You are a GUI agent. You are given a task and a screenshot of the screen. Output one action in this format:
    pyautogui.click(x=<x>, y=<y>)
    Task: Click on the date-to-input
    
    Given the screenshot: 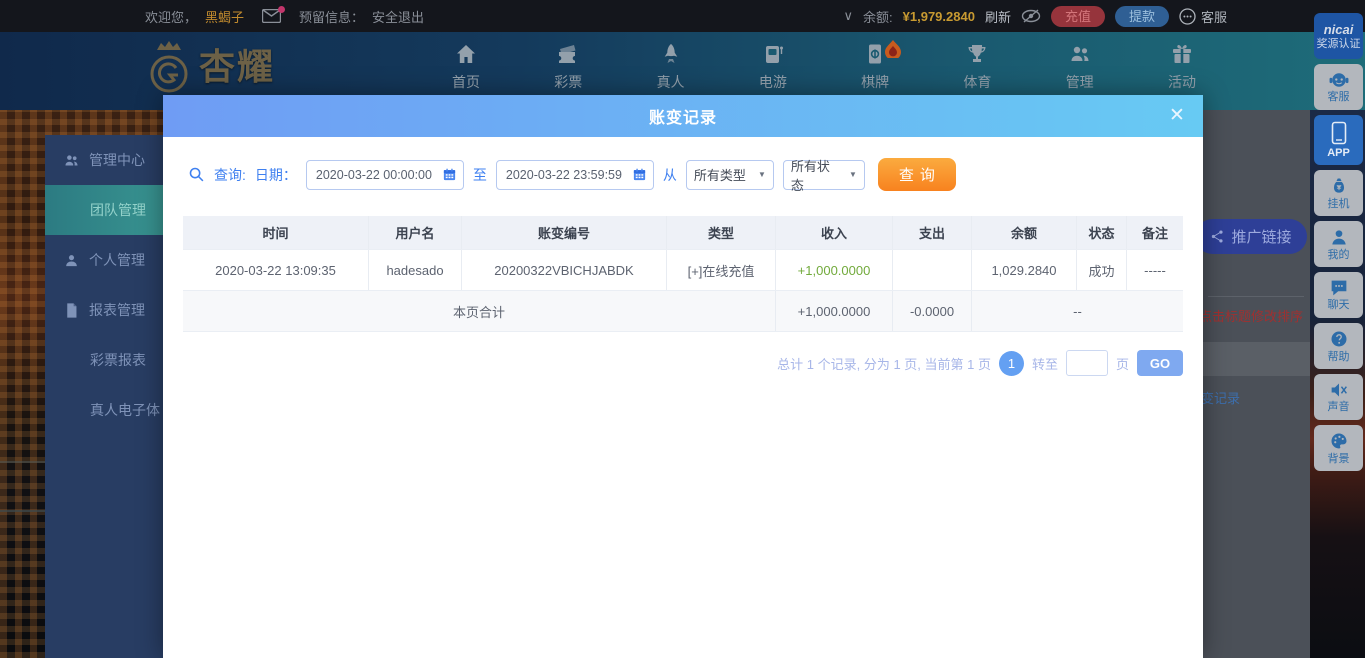 What is the action you would take?
    pyautogui.click(x=566, y=174)
    